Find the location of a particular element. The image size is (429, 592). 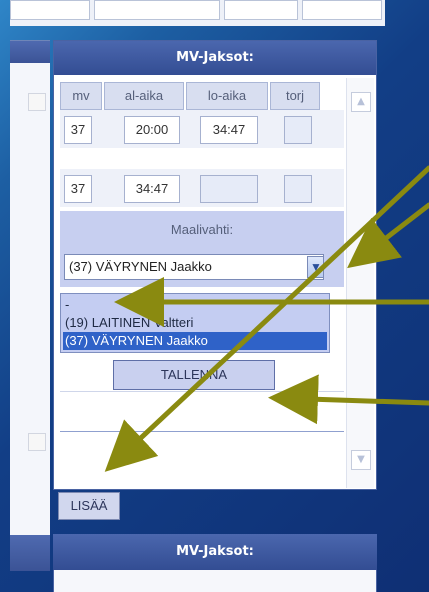

arrow-to-goalie-select is located at coordinates (388, 235).